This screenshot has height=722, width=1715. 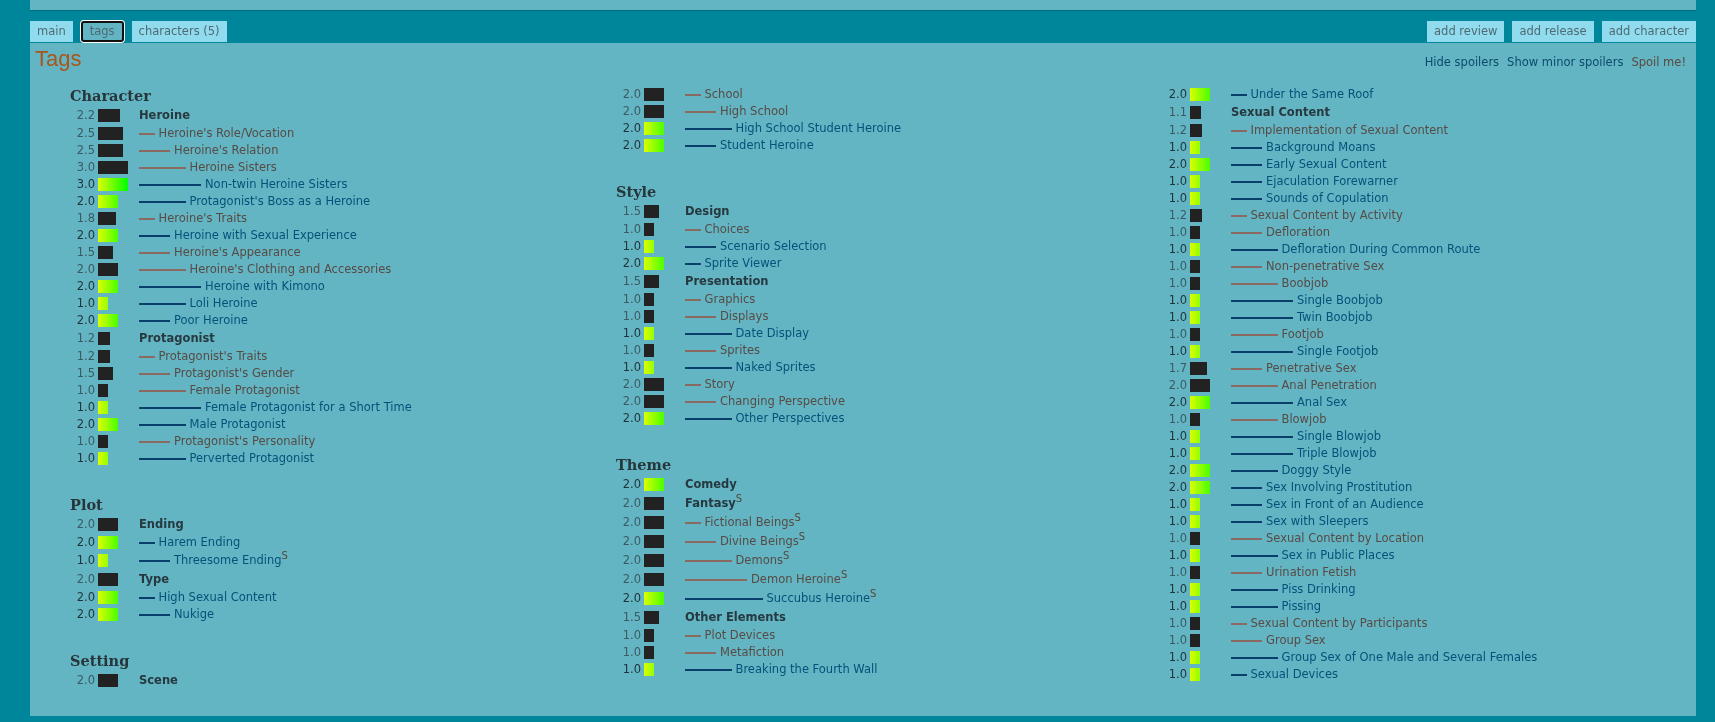 What do you see at coordinates (226, 133) in the screenshot?
I see `tag-link: Heroine's Role/Vocation` at bounding box center [226, 133].